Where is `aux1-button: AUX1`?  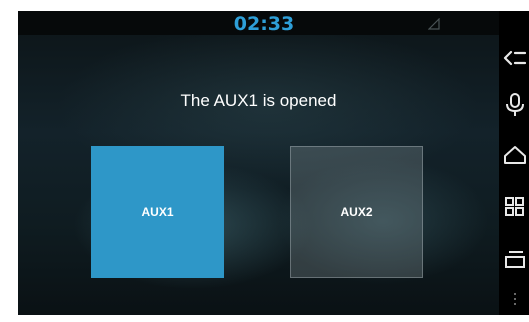 aux1-button: AUX1 is located at coordinates (157, 212).